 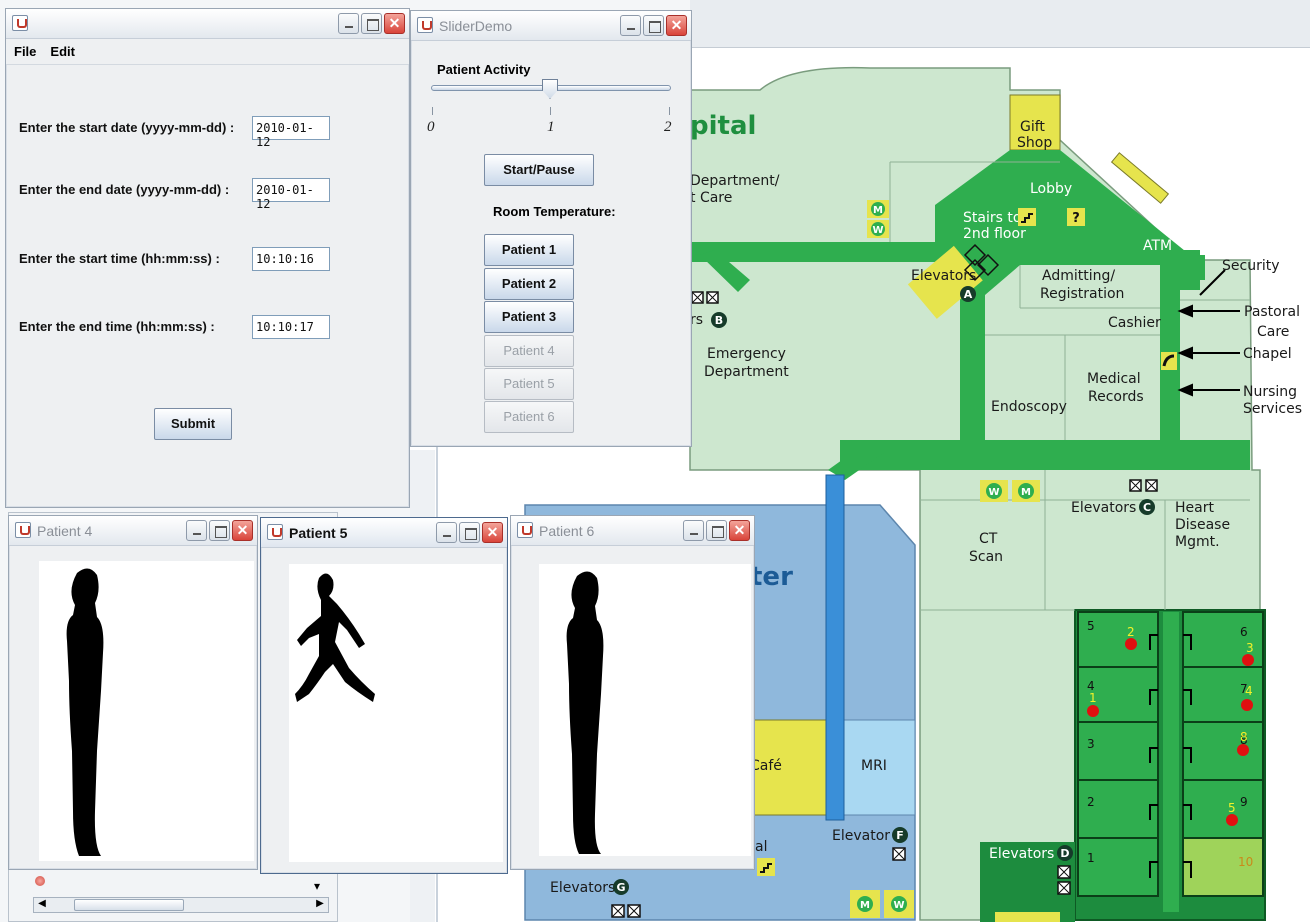 I want to click on slider-mid-label: 1, so click(x=551, y=127).